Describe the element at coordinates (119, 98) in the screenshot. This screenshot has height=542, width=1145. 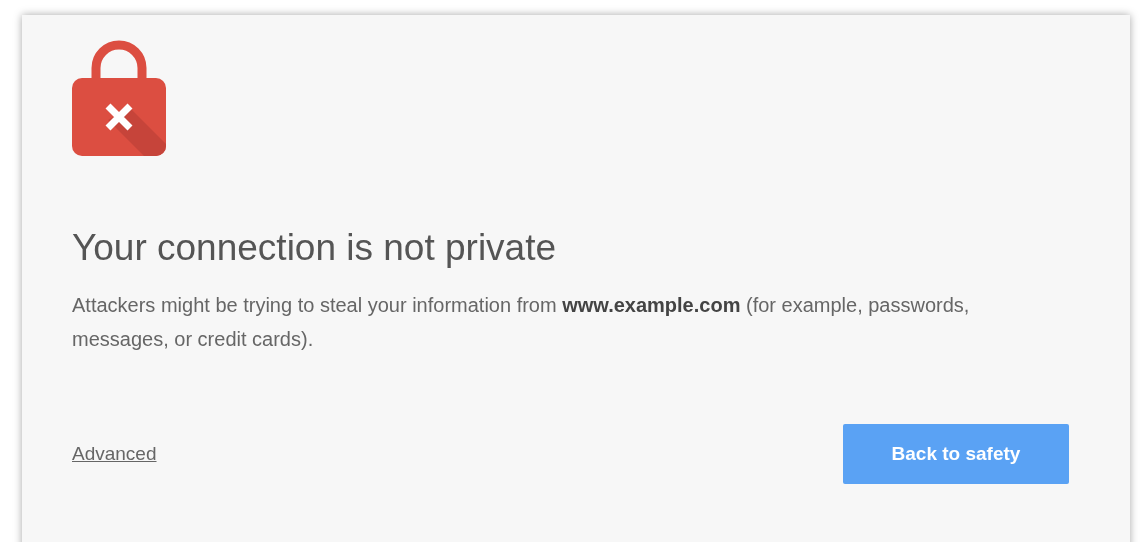
I see `padlock-error-icon` at that location.